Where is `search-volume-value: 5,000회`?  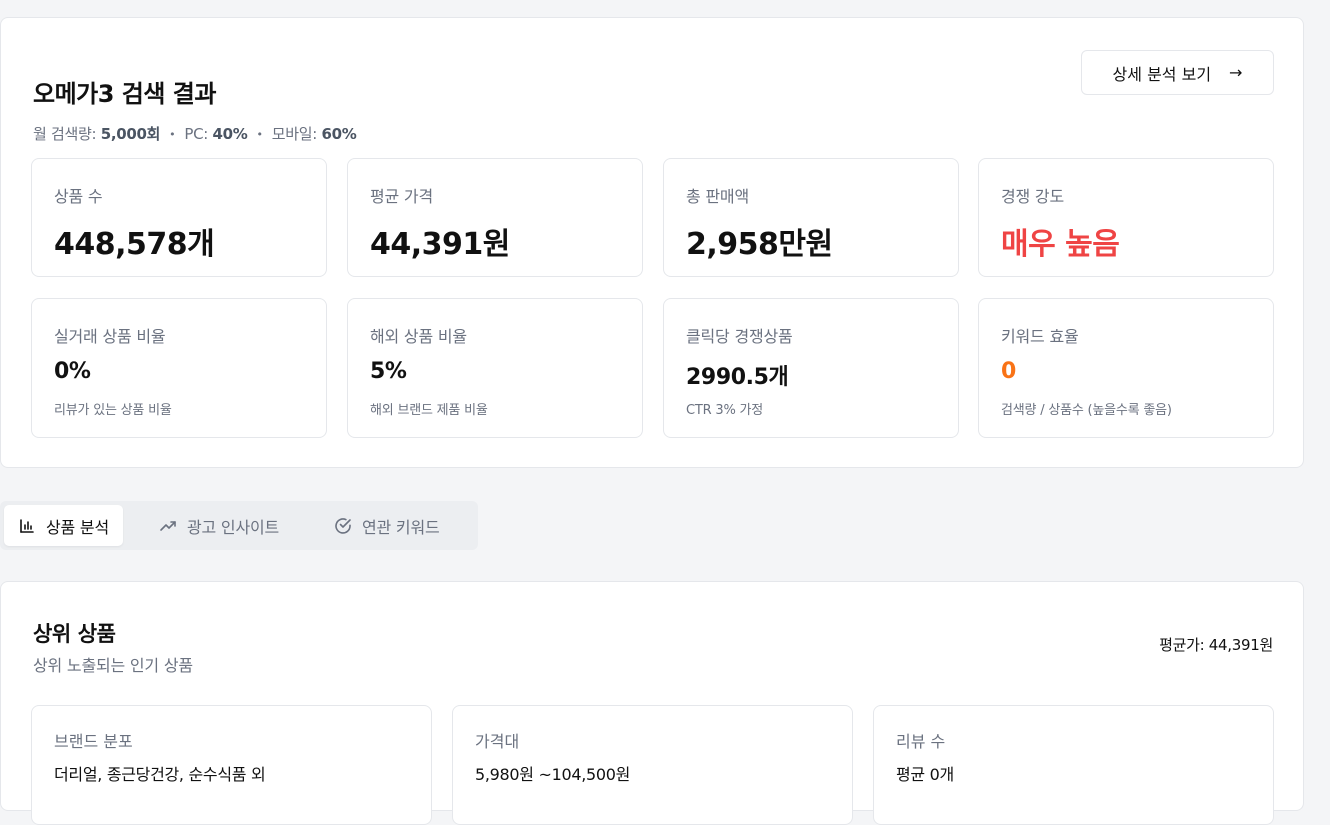 search-volume-value: 5,000회 is located at coordinates (130, 134).